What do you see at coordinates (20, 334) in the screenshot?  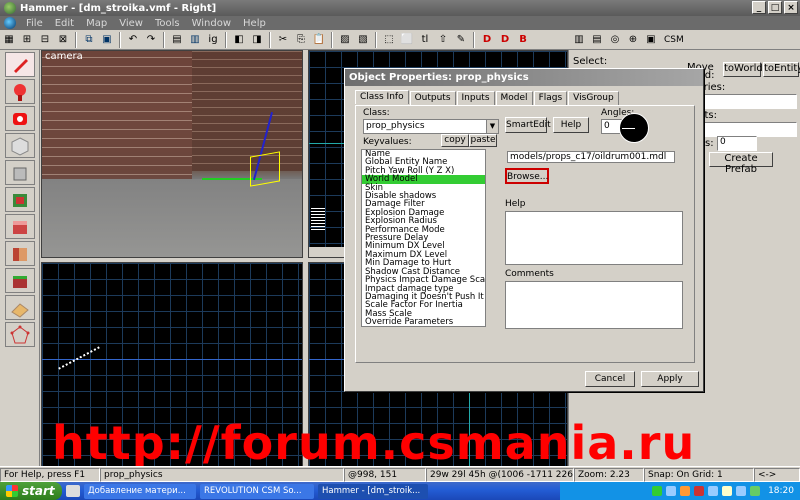 I see `vertex-tool-icon` at bounding box center [20, 334].